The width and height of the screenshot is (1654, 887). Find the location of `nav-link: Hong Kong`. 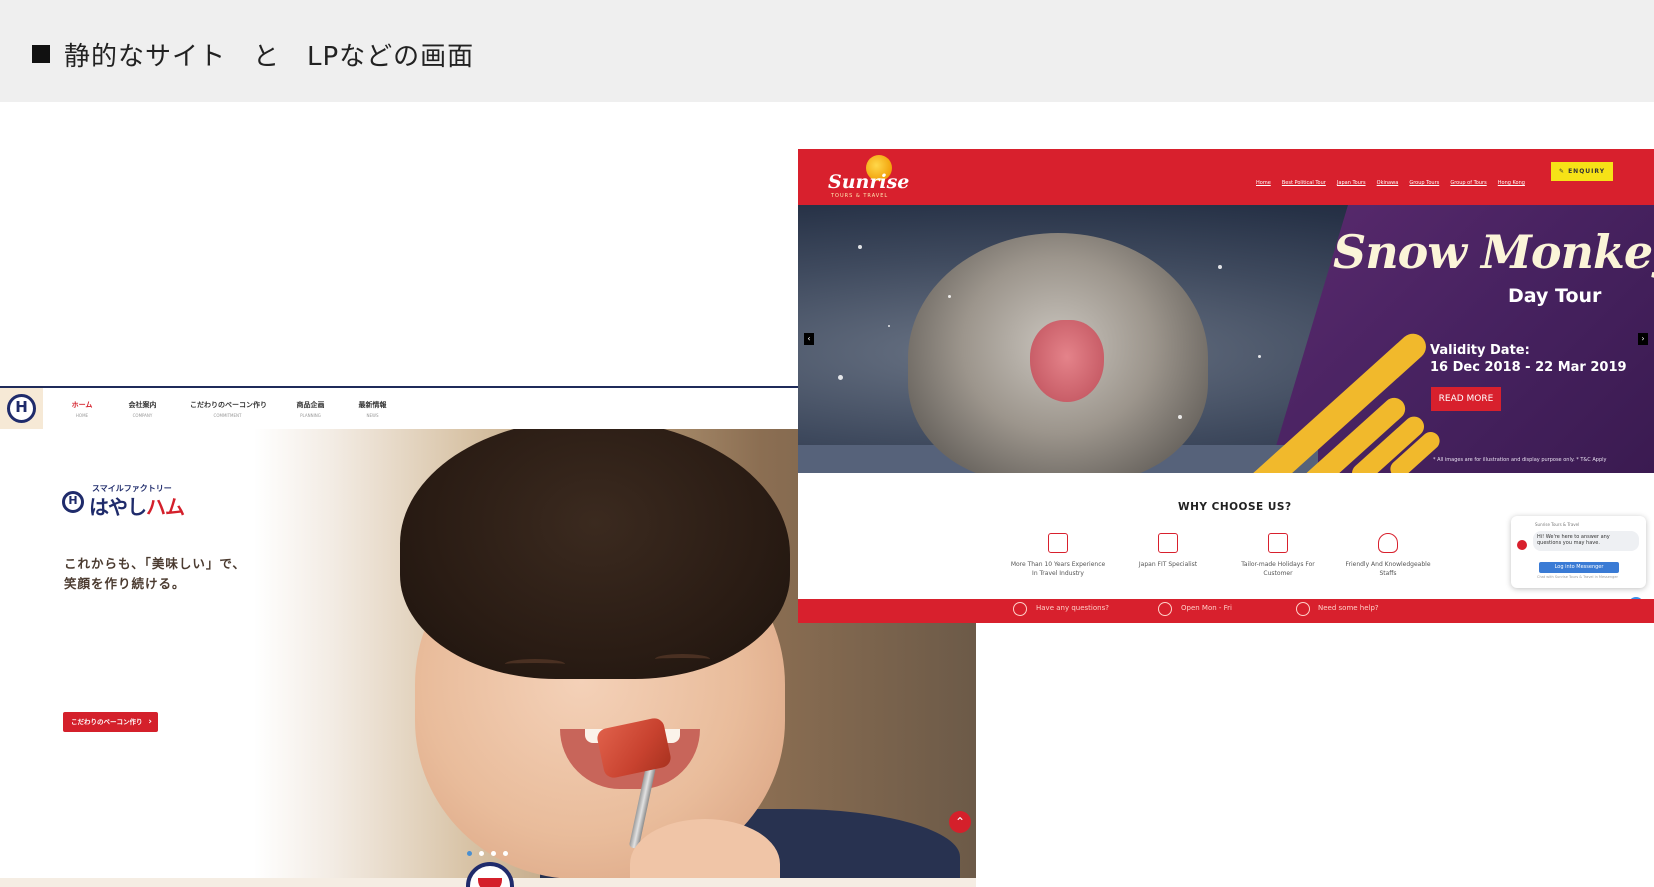

nav-link: Hong Kong is located at coordinates (1511, 183).